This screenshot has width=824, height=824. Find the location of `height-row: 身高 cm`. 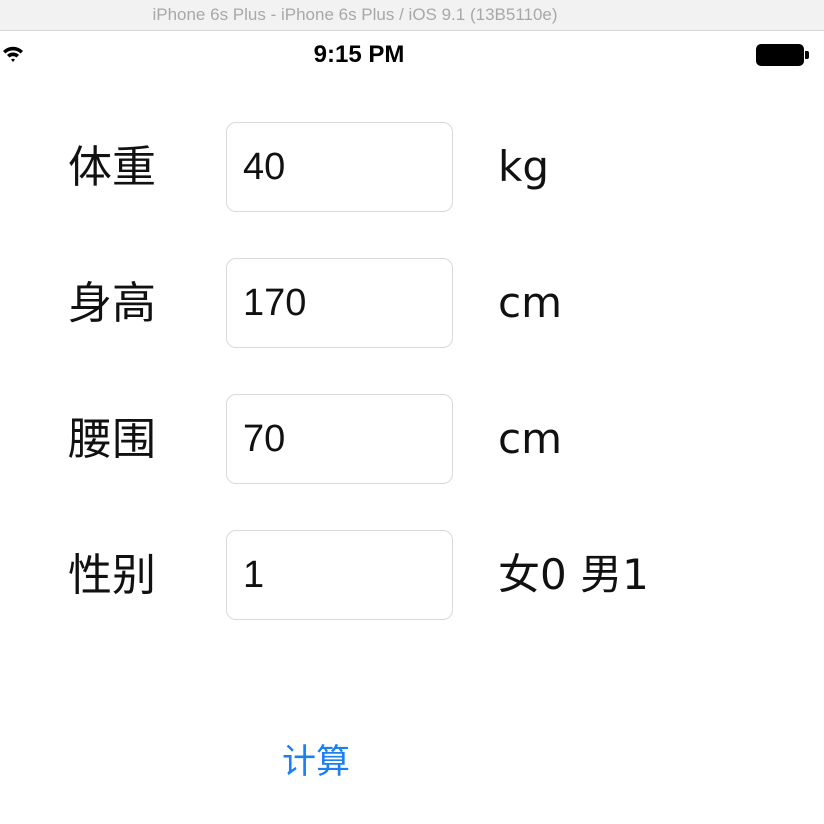

height-row: 身高 cm is located at coordinates (412, 304).